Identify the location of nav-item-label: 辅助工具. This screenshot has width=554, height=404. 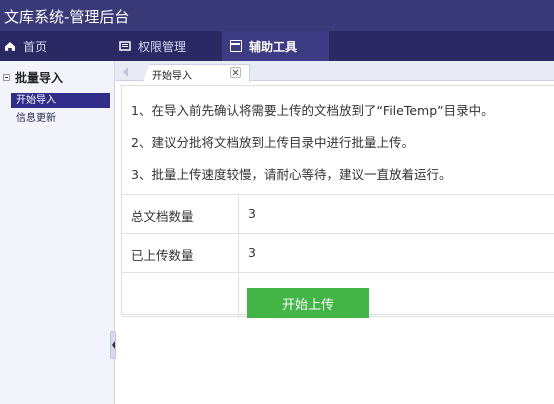
(273, 46).